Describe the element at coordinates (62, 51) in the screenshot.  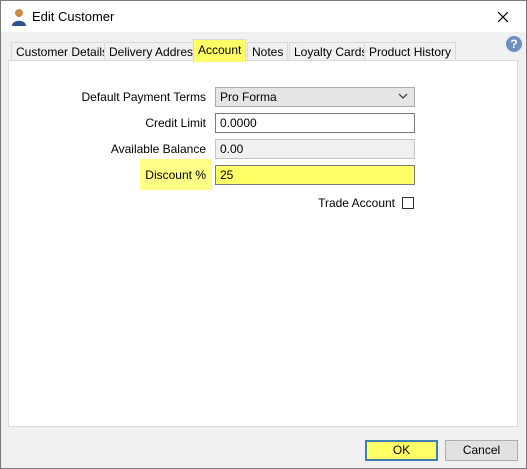
I see `tab-customer-details: Customer Details` at that location.